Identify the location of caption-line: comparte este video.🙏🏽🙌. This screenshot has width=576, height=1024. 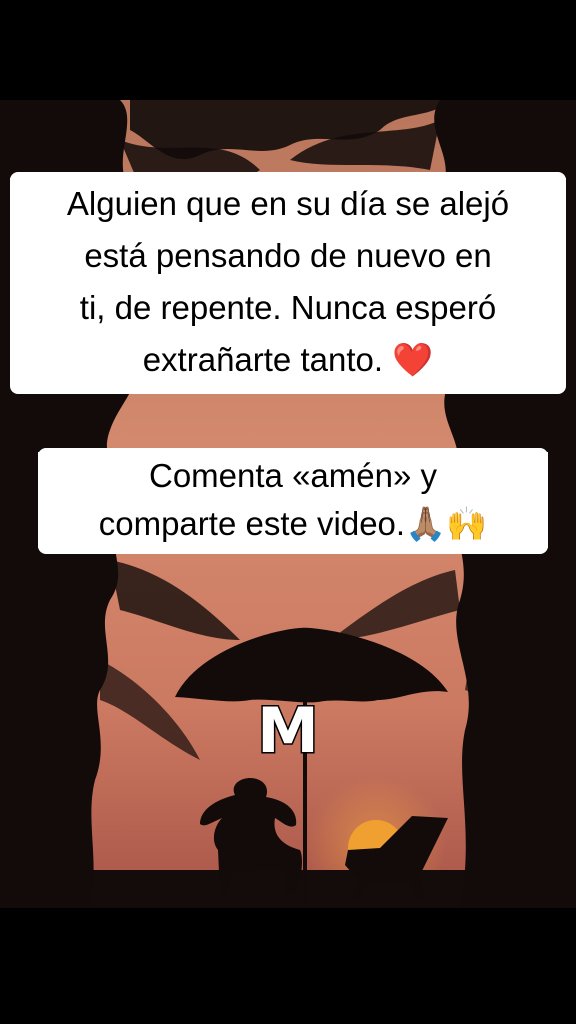
(293, 524).